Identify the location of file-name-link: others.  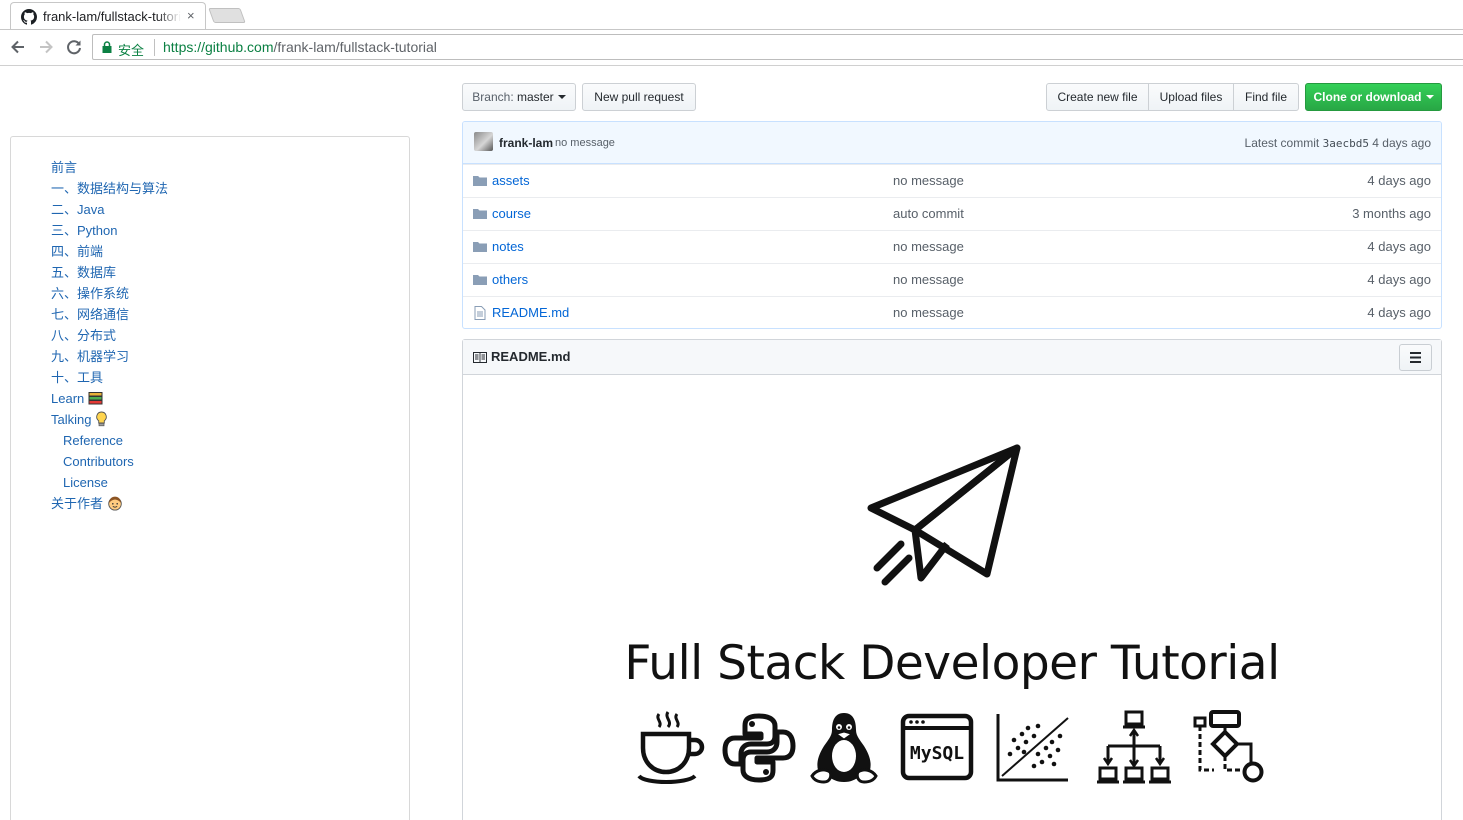
(510, 279).